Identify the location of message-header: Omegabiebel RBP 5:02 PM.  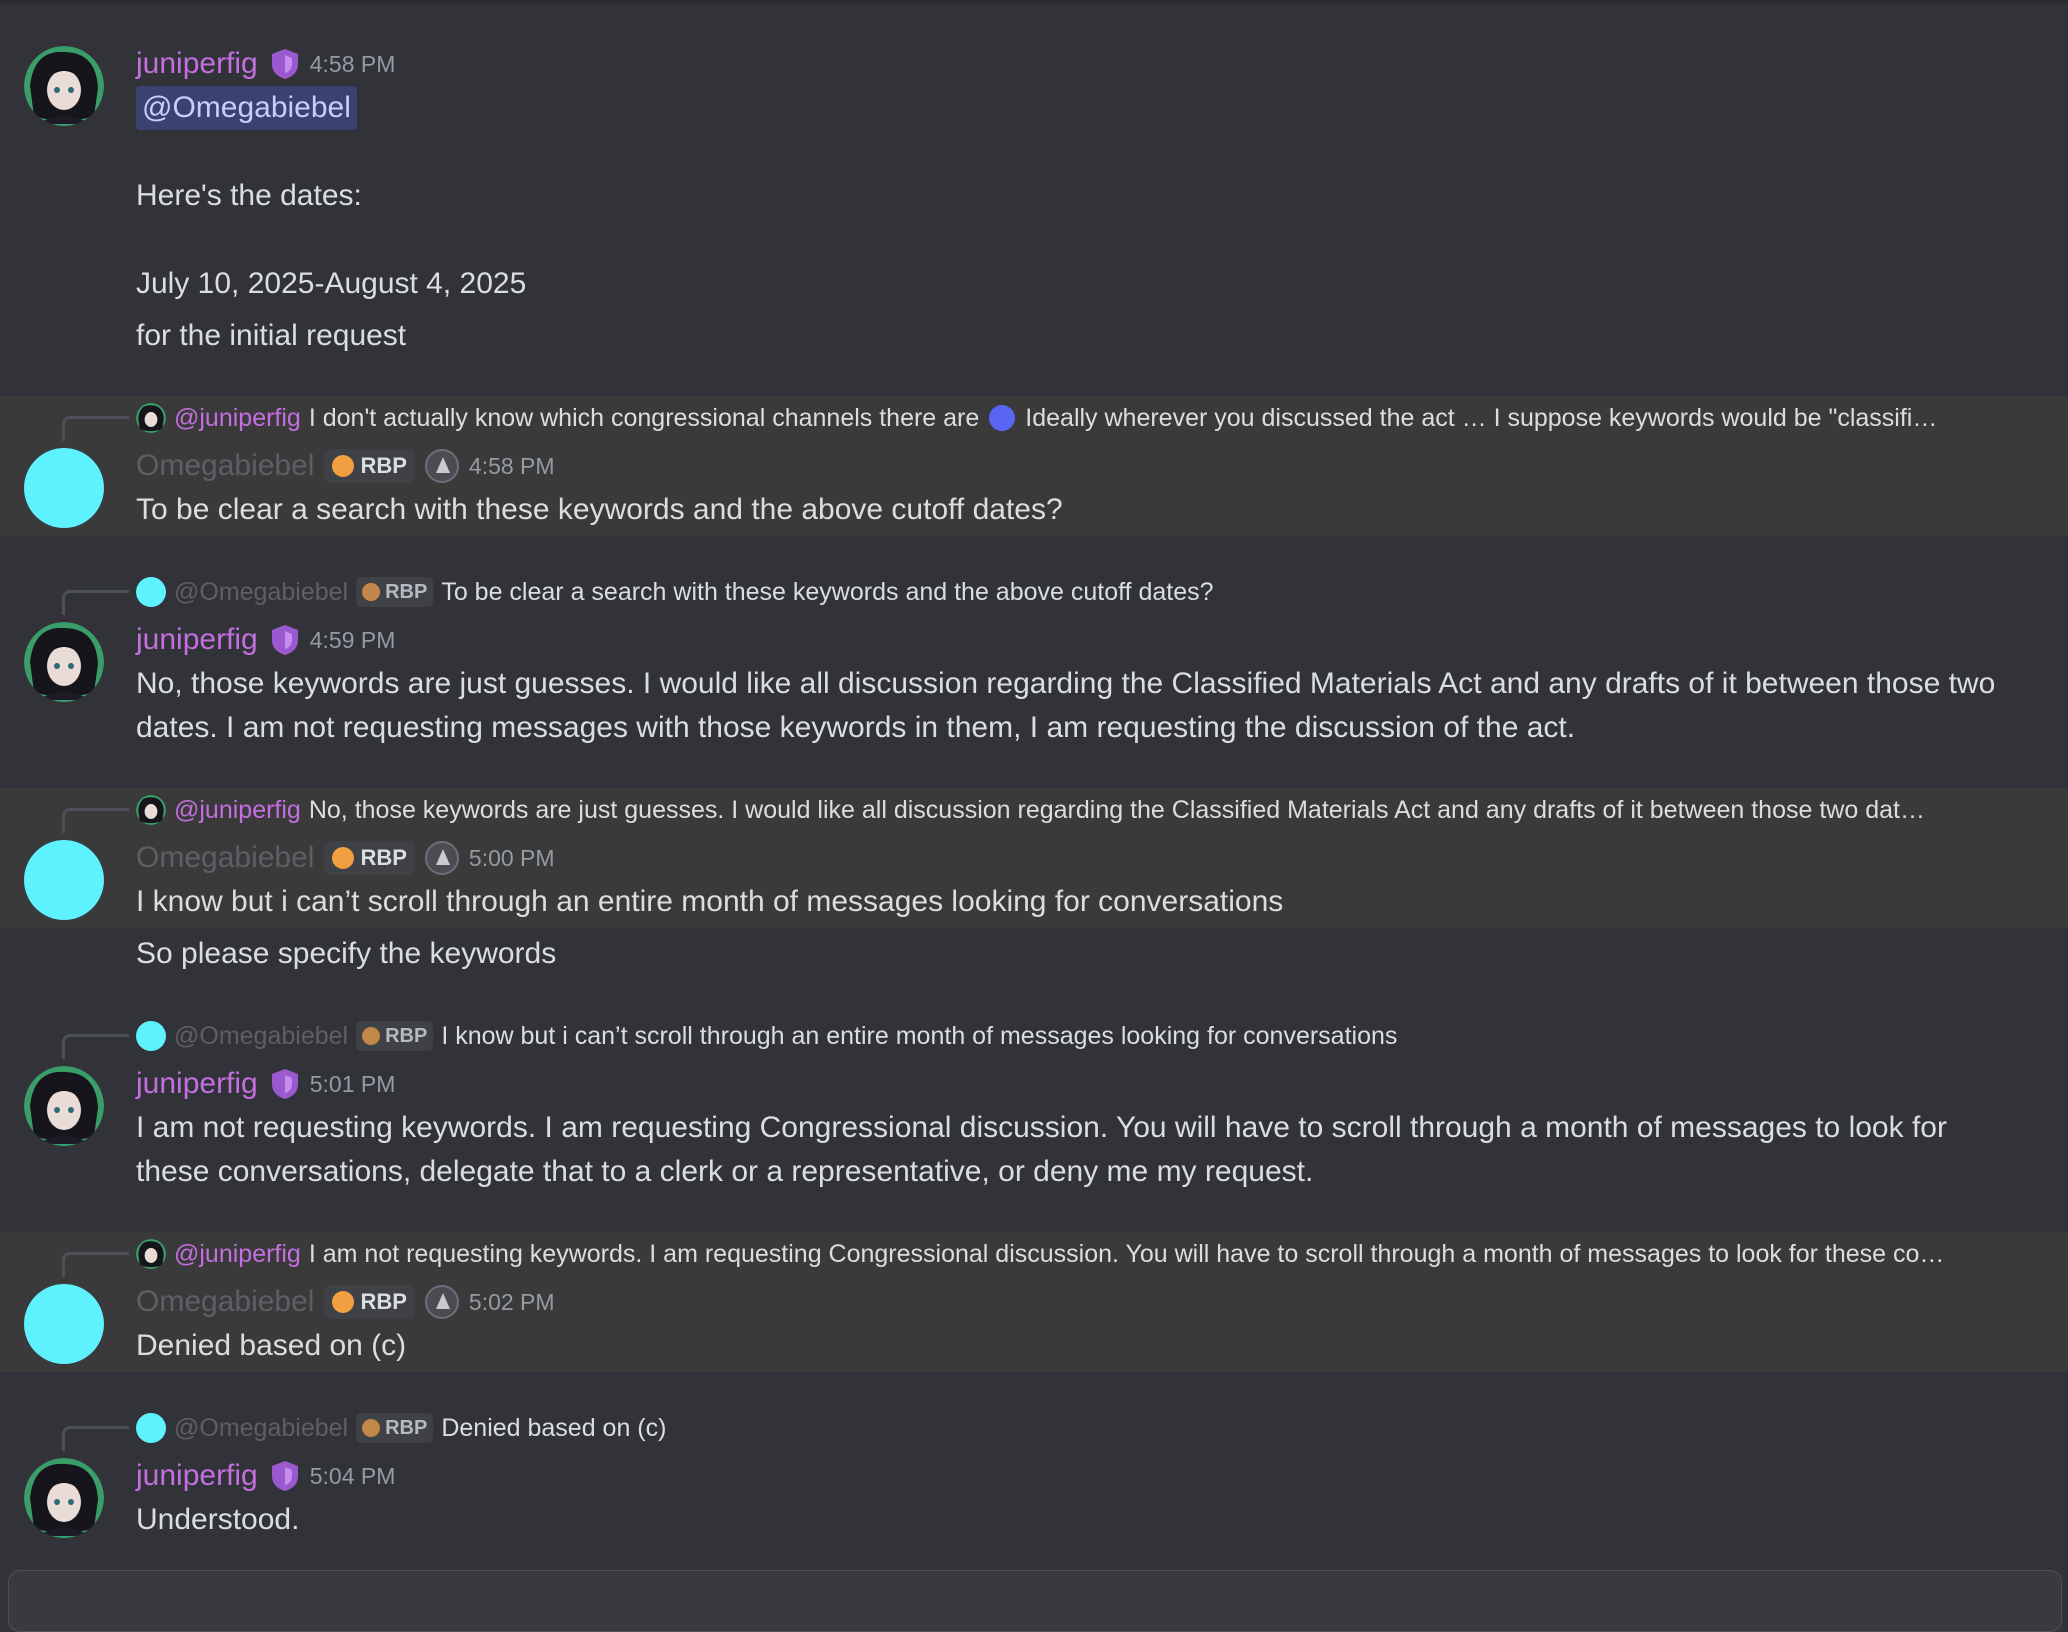
(345, 1302).